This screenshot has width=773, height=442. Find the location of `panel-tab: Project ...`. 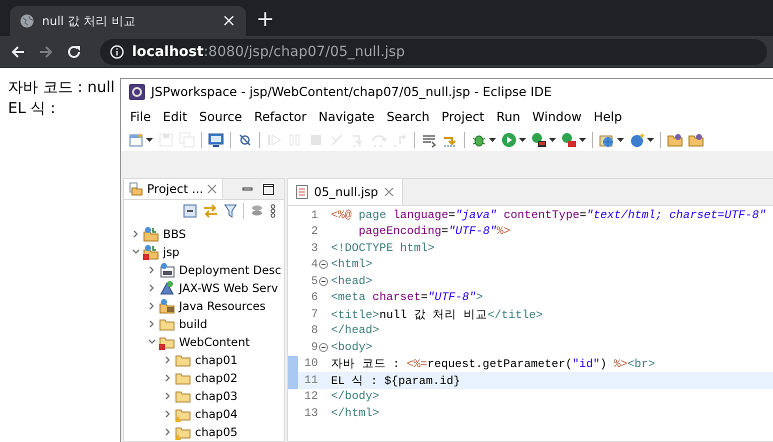

panel-tab: Project ... is located at coordinates (174, 189).